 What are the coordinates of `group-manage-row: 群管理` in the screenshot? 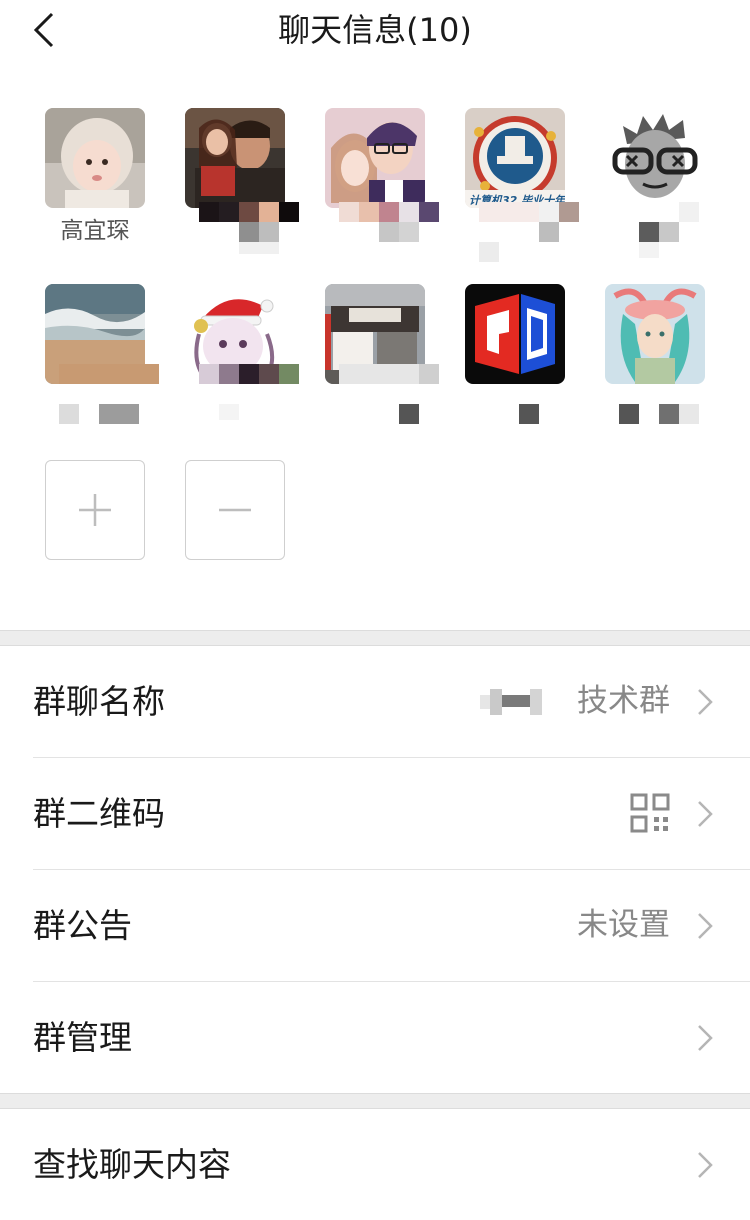 It's located at (375, 1037).